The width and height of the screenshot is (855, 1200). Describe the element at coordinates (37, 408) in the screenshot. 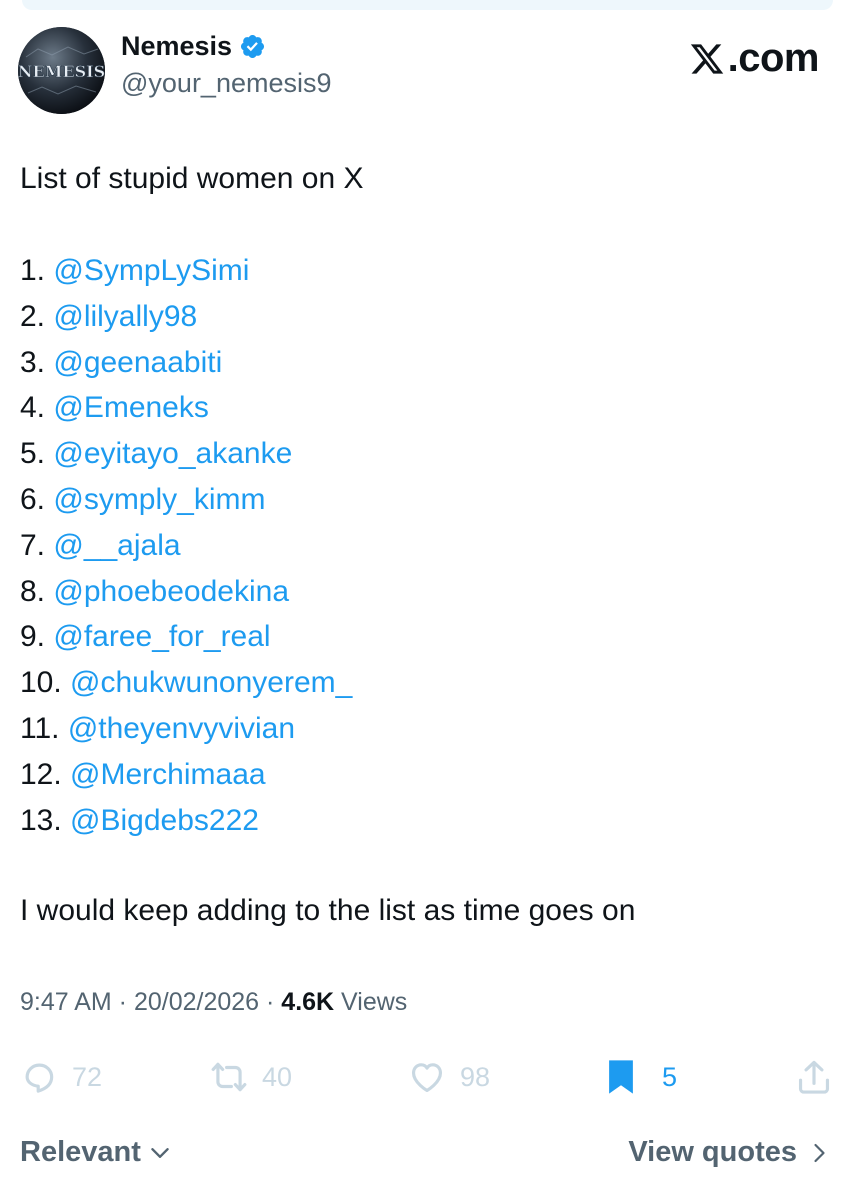

I see `list-item-number: 4.` at that location.